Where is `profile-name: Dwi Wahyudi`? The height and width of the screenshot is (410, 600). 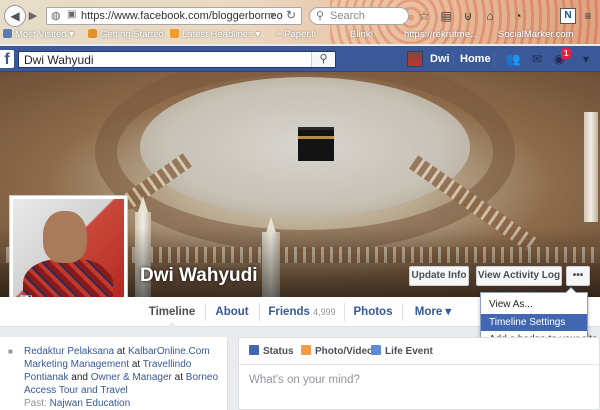
profile-name: Dwi Wahyudi is located at coordinates (199, 276).